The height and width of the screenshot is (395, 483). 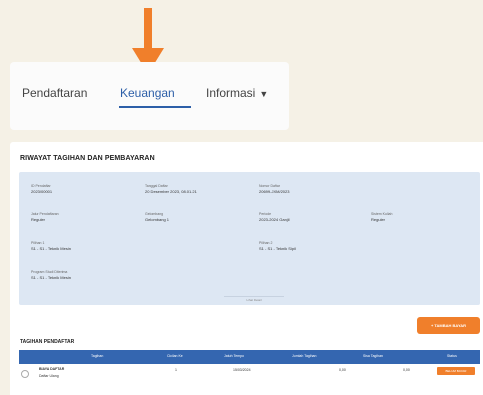 I want to click on field-periode: Periode 2023-2024 Ganjil, so click(x=274, y=217).